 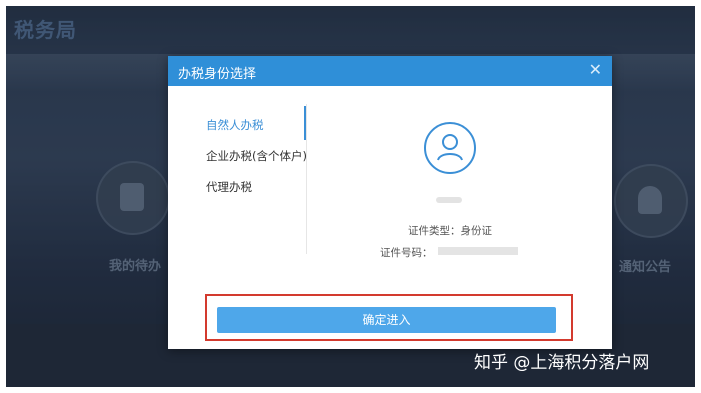 I want to click on user-icon, so click(x=450, y=147).